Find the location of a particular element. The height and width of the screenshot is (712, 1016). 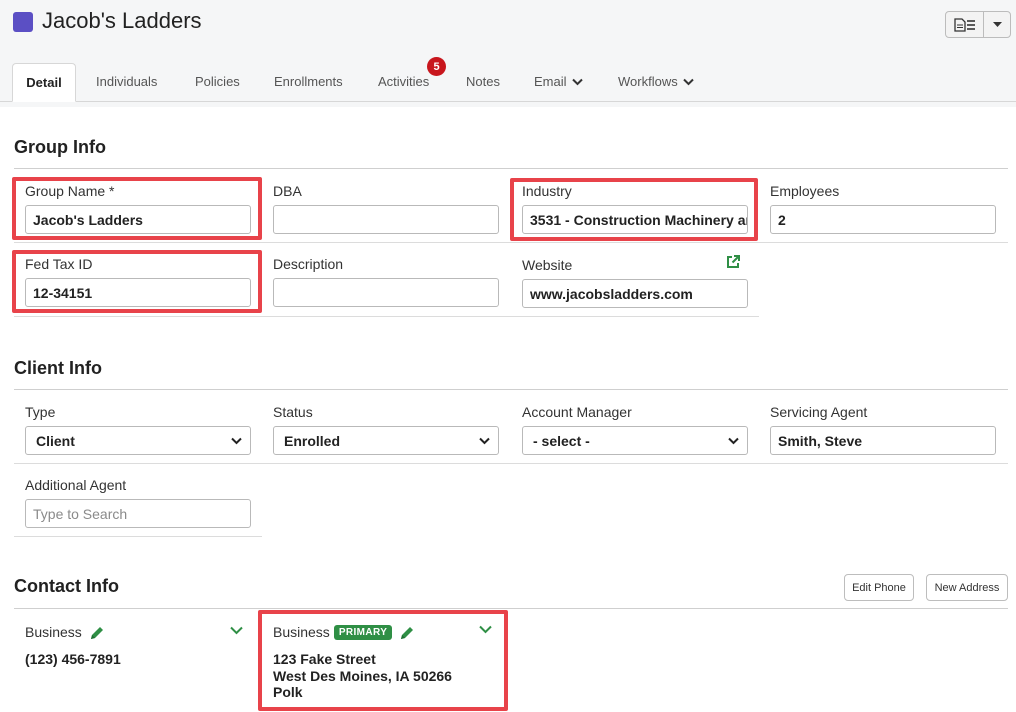

tab-label: Enrollments is located at coordinates (308, 81).